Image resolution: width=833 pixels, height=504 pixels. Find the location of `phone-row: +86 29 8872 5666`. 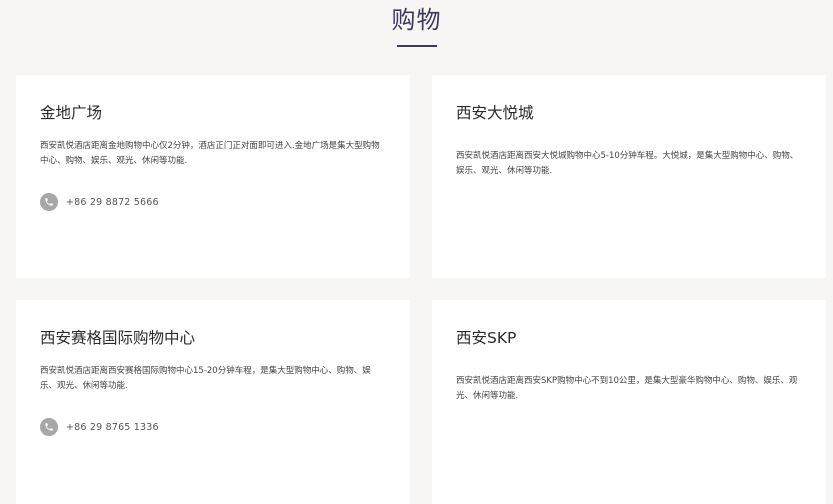

phone-row: +86 29 8872 5666 is located at coordinates (213, 202).